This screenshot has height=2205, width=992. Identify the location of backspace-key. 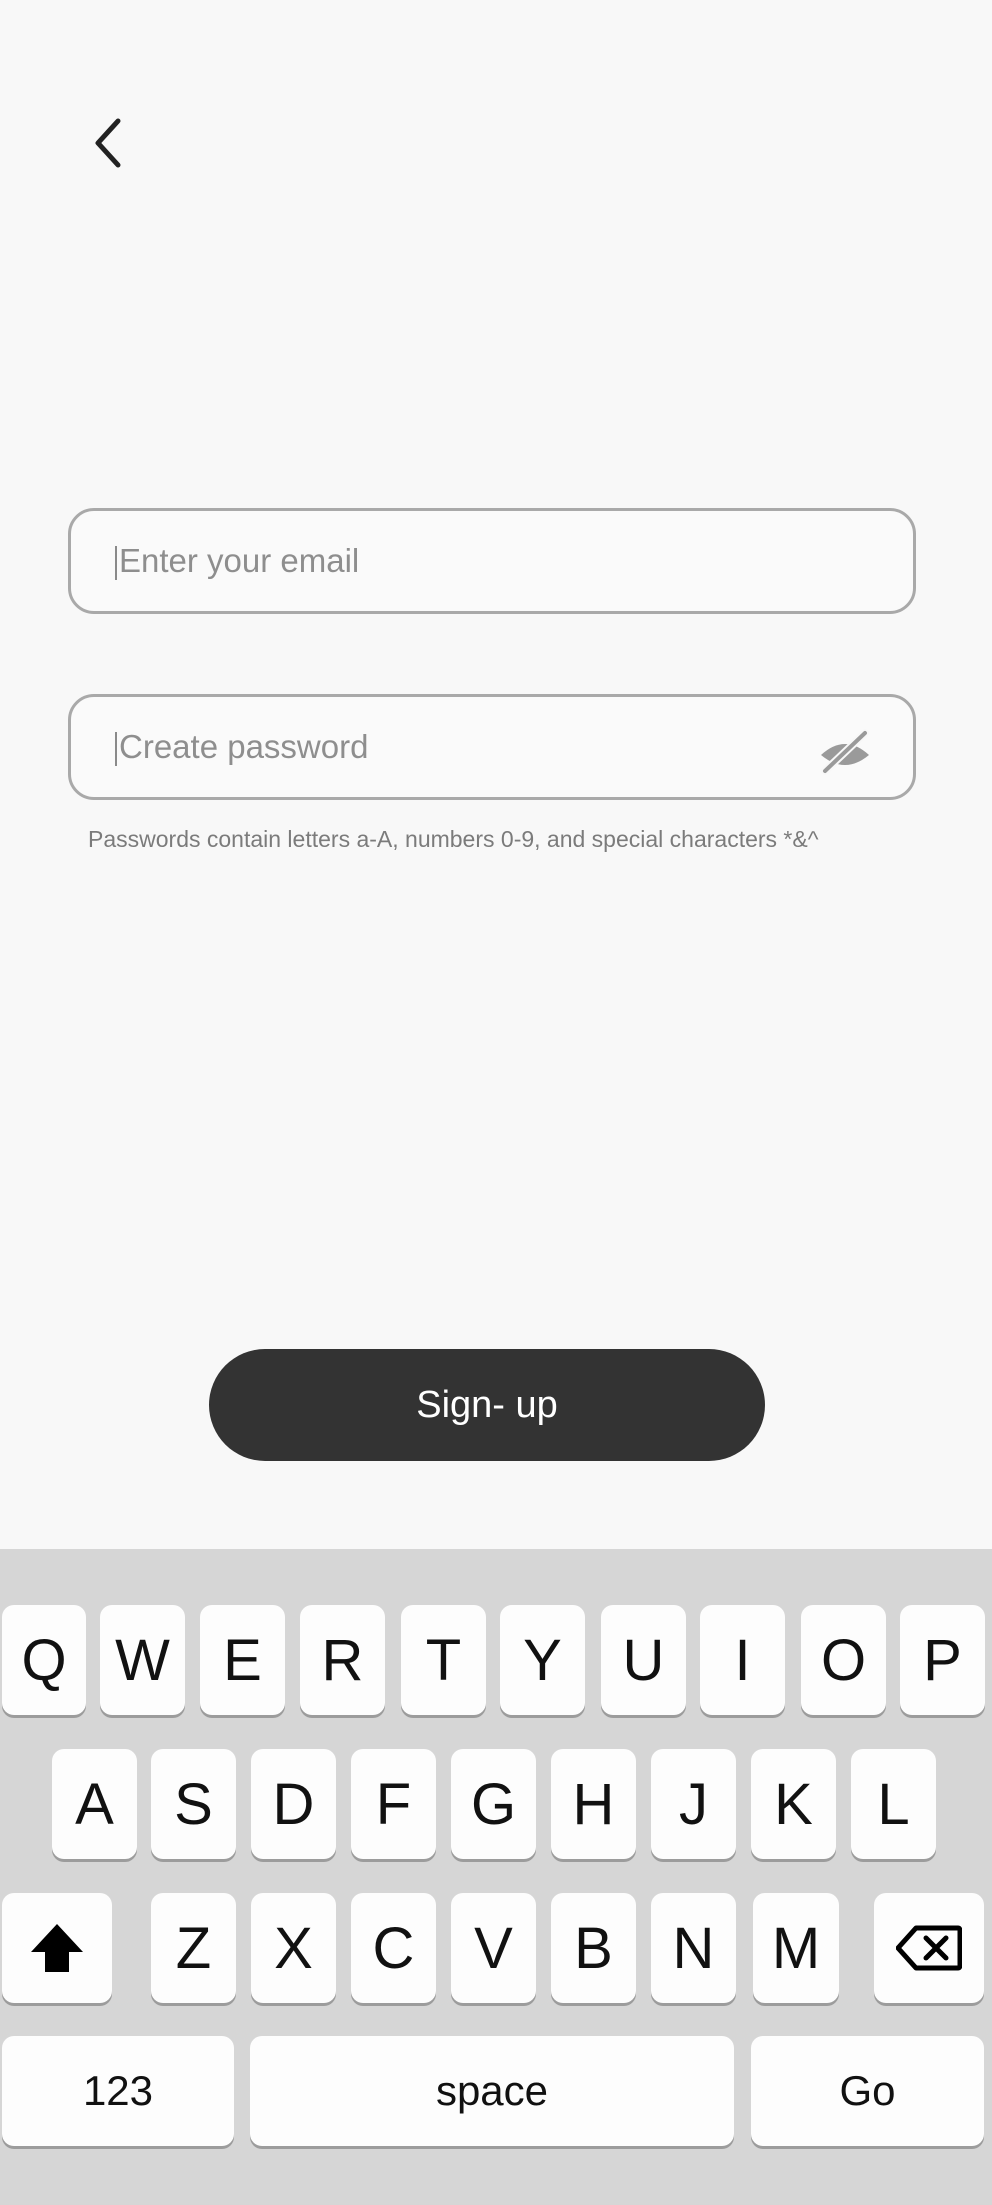
(929, 1948).